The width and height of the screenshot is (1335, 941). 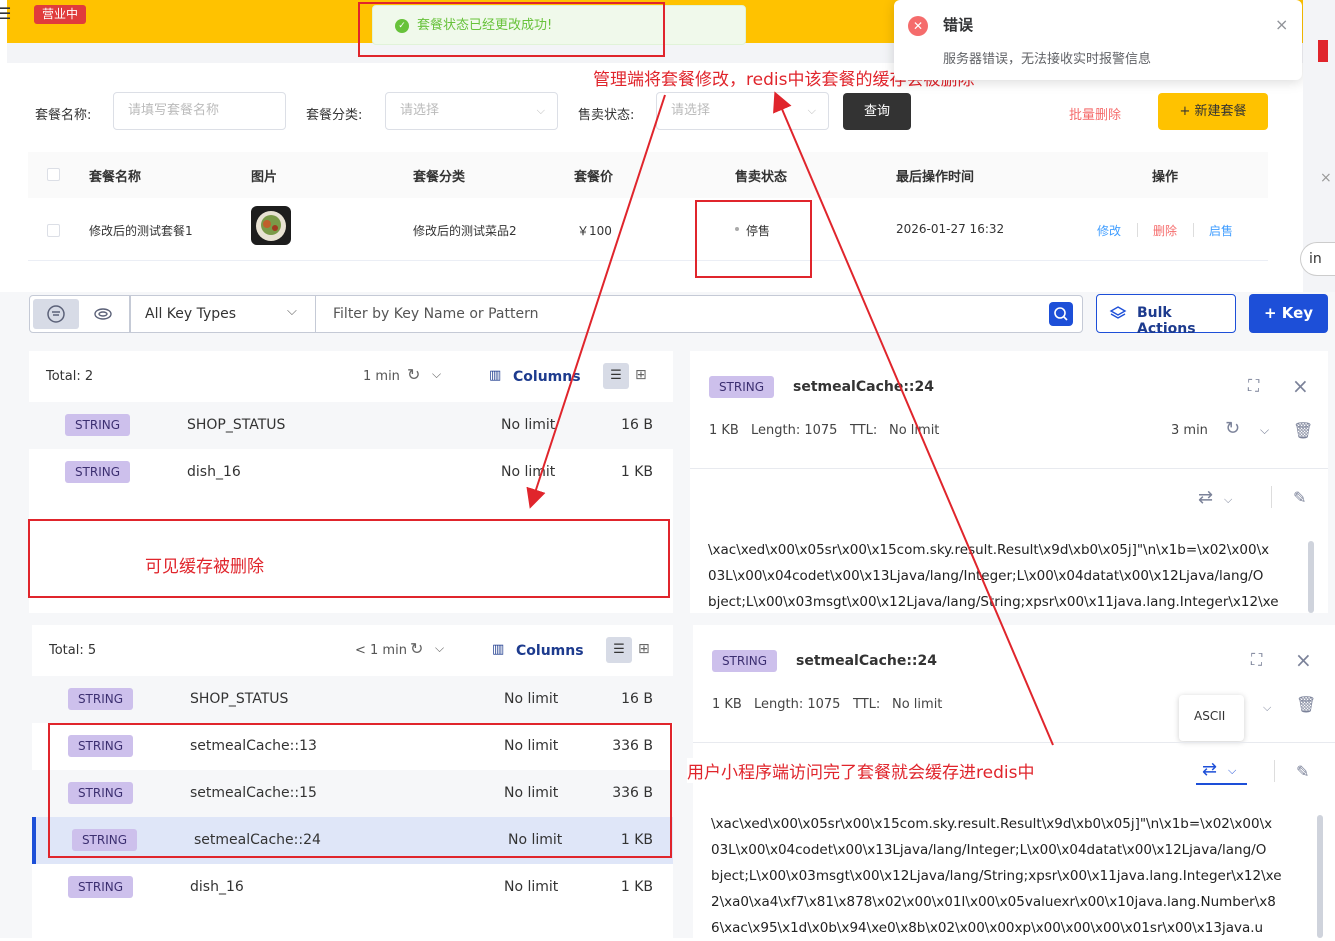 What do you see at coordinates (596, 301) in the screenshot?
I see `arrow-to-key-list` at bounding box center [596, 301].